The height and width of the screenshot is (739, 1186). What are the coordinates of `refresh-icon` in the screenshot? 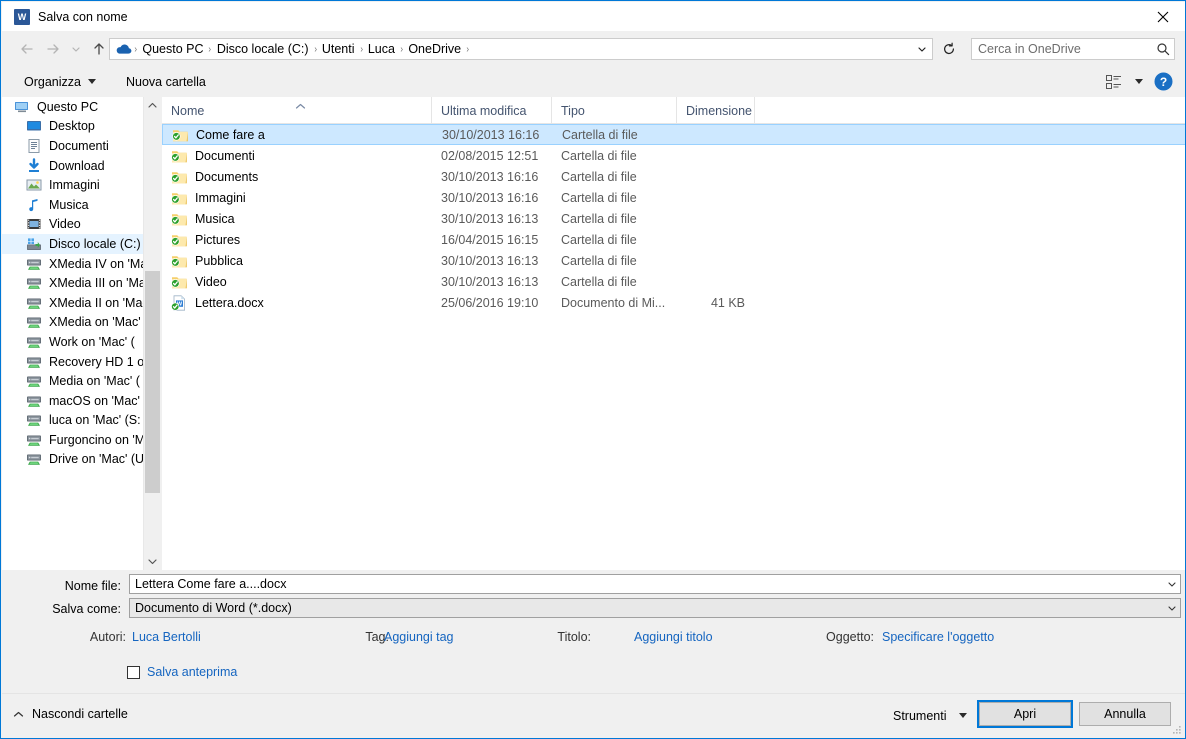 It's located at (949, 49).